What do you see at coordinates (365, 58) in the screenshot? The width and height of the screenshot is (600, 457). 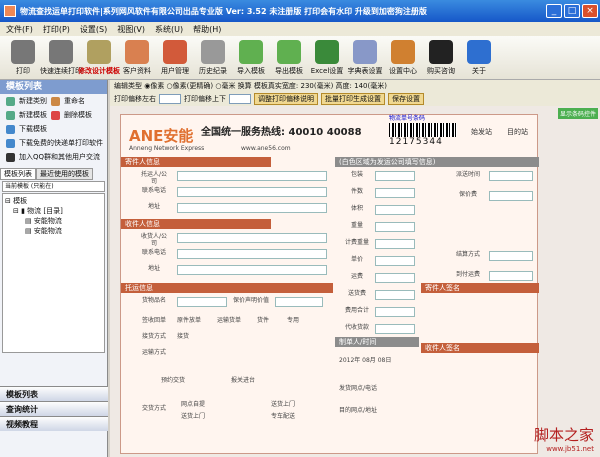 I see `toolbar-button-dictionary: 字典表设置` at bounding box center [365, 58].